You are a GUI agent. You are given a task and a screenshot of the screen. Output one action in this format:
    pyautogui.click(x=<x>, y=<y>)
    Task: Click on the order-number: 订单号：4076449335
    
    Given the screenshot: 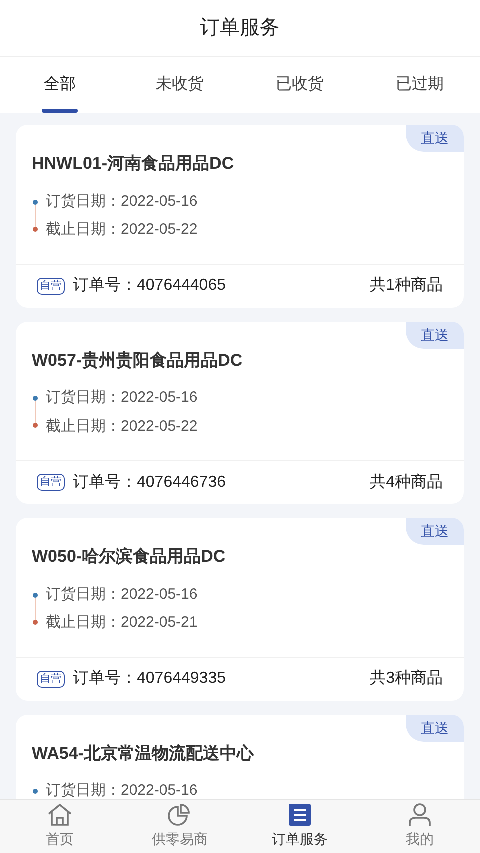 What is the action you would take?
    pyautogui.click(x=149, y=679)
    